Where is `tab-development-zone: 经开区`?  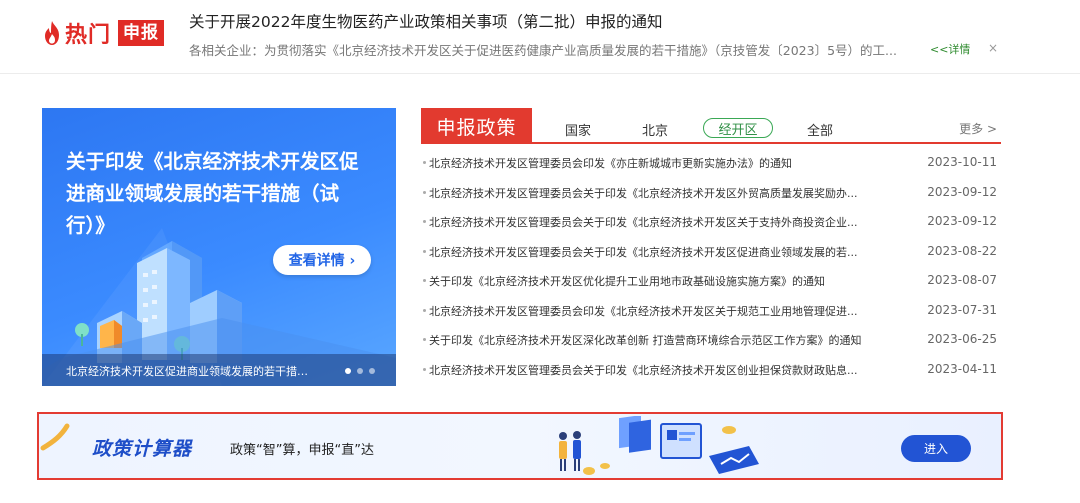 tab-development-zone: 经开区 is located at coordinates (738, 128).